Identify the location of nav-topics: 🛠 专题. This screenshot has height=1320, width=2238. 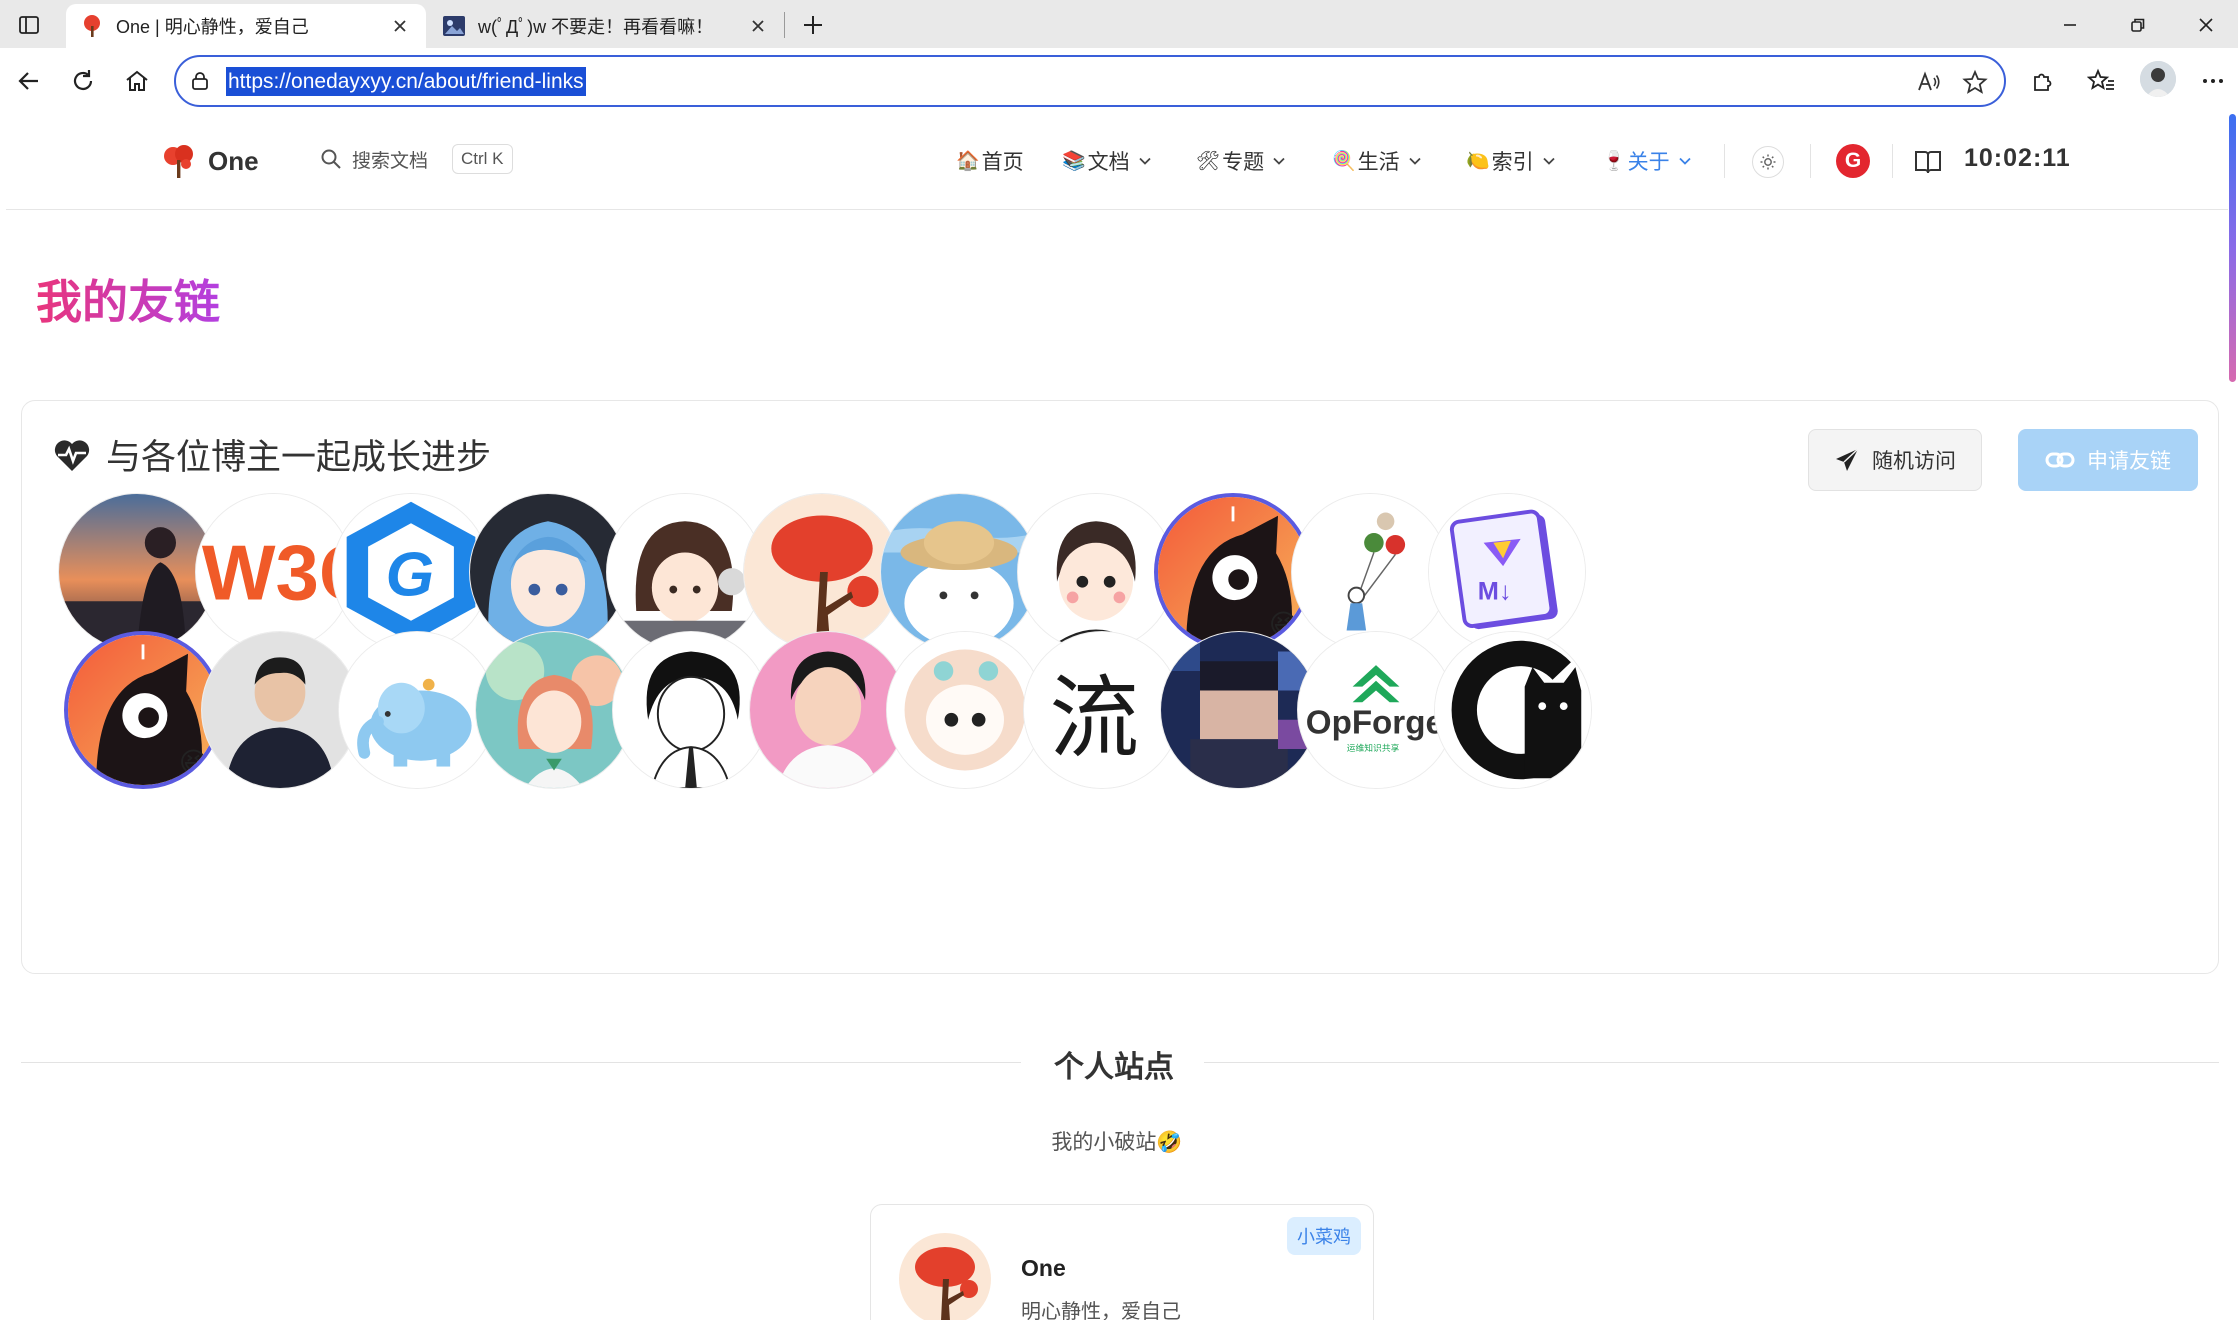
(1241, 161).